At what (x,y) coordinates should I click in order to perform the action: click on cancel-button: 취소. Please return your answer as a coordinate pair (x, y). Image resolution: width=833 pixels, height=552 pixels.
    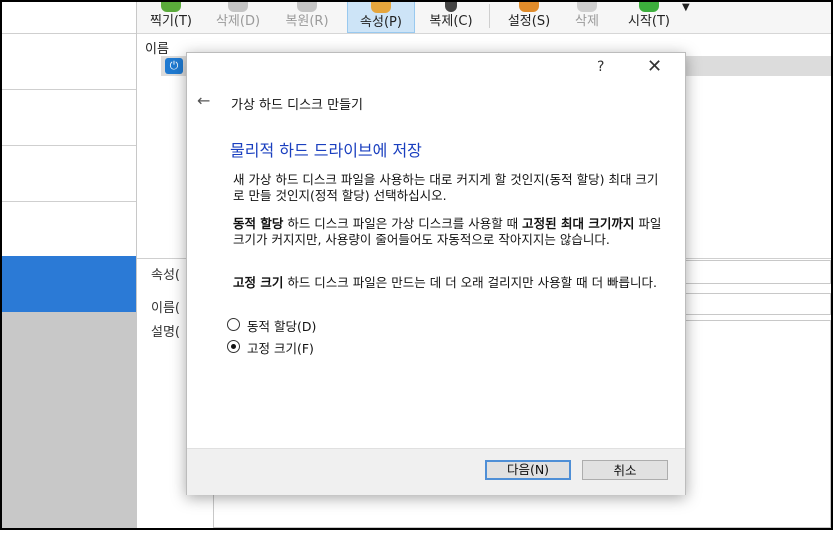
    Looking at the image, I should click on (625, 470).